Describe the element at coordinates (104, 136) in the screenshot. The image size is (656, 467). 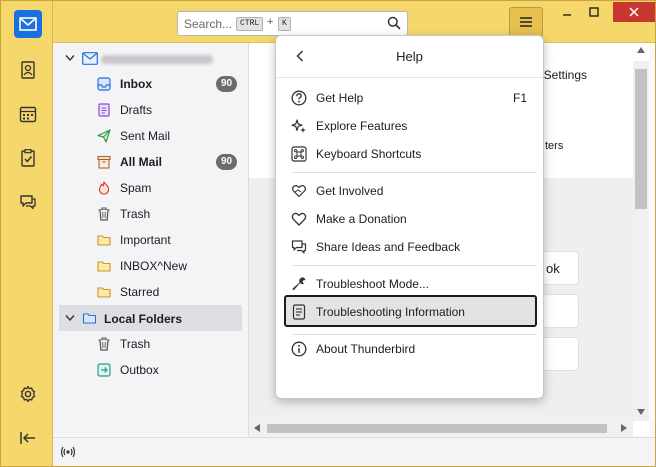
I see `sent-icon` at that location.